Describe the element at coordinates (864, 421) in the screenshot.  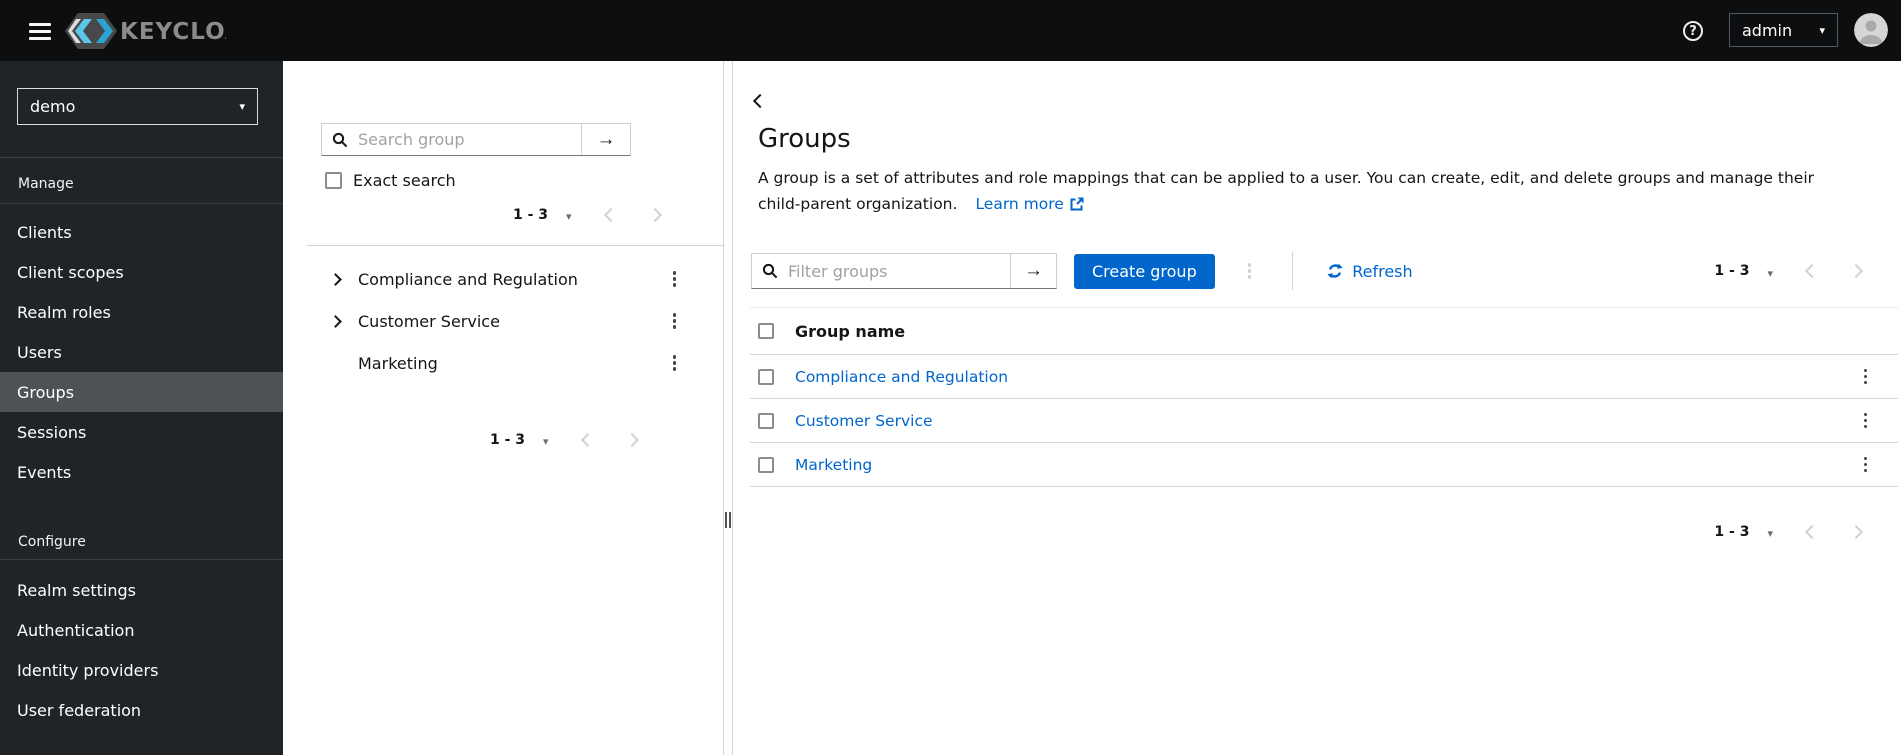
I see `group-name-link: Customer Service` at that location.